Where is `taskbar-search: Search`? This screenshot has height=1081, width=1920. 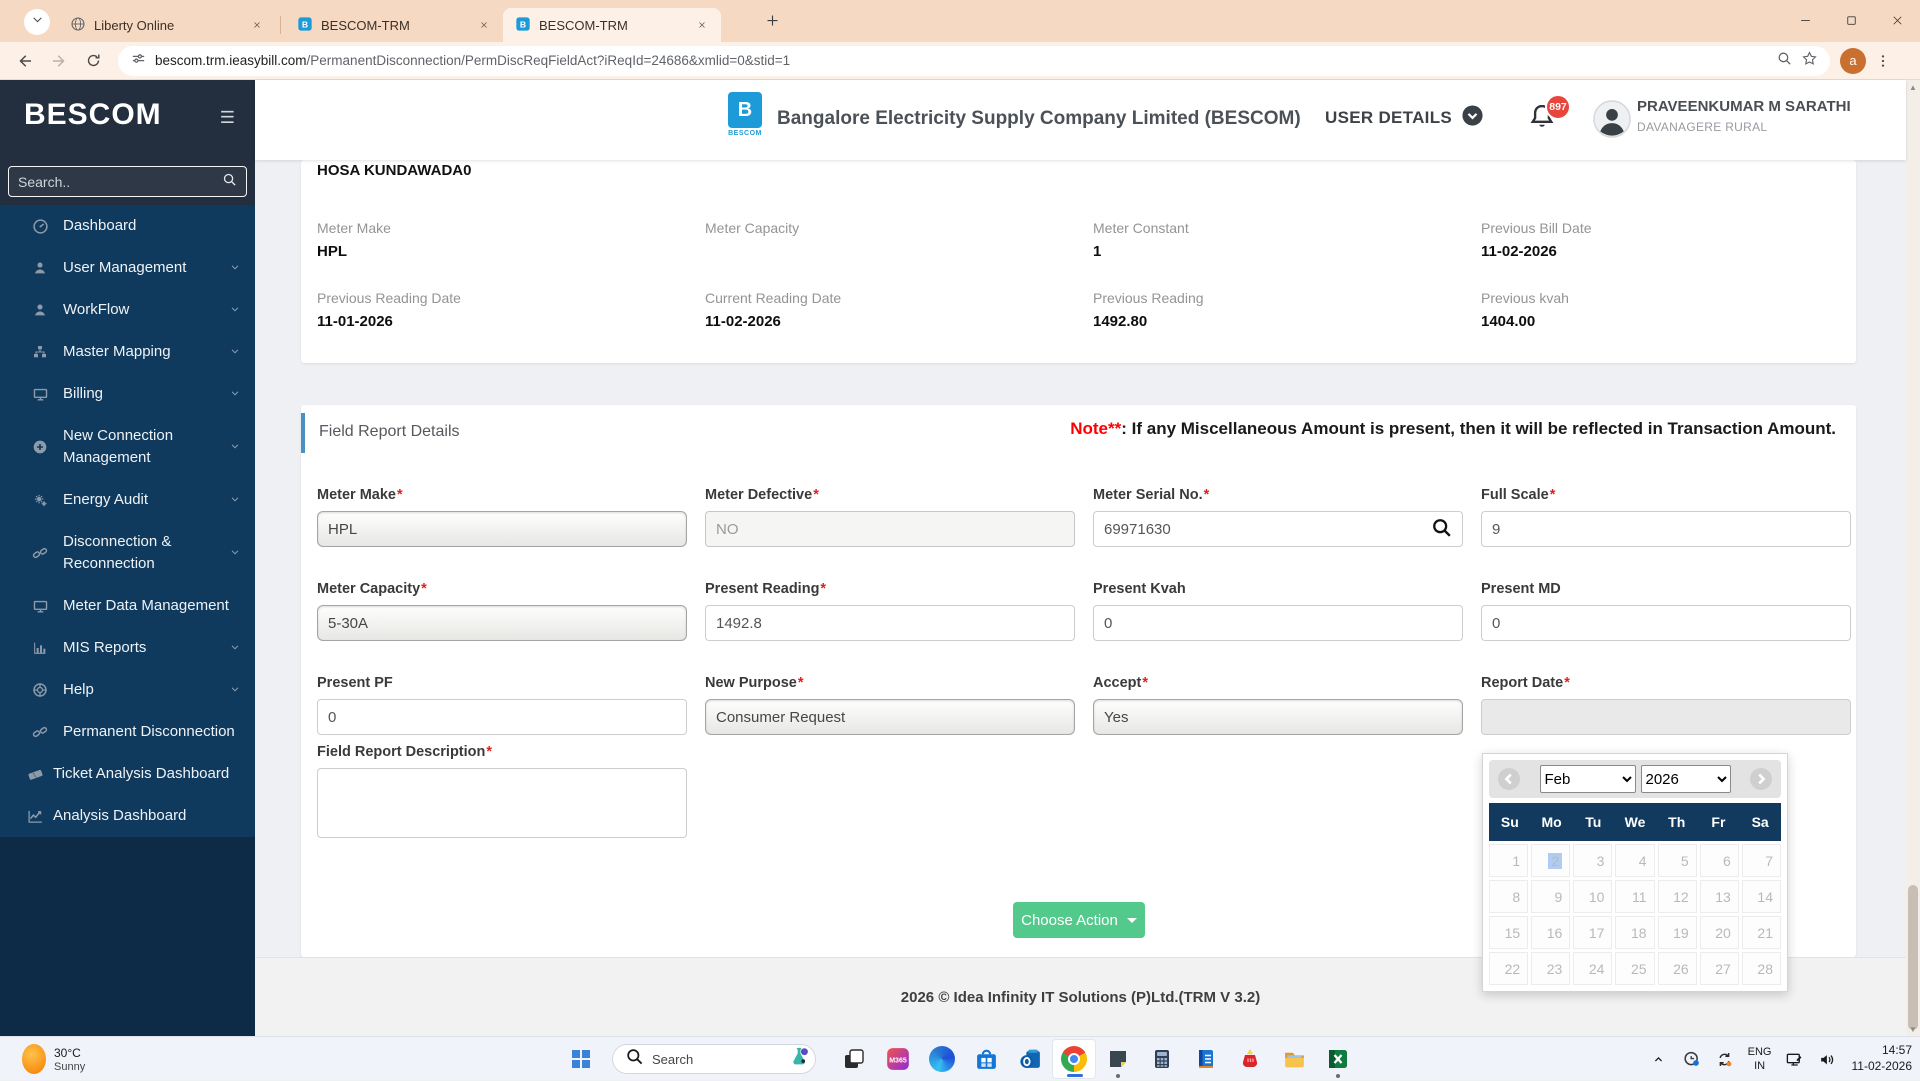 taskbar-search: Search is located at coordinates (714, 1059).